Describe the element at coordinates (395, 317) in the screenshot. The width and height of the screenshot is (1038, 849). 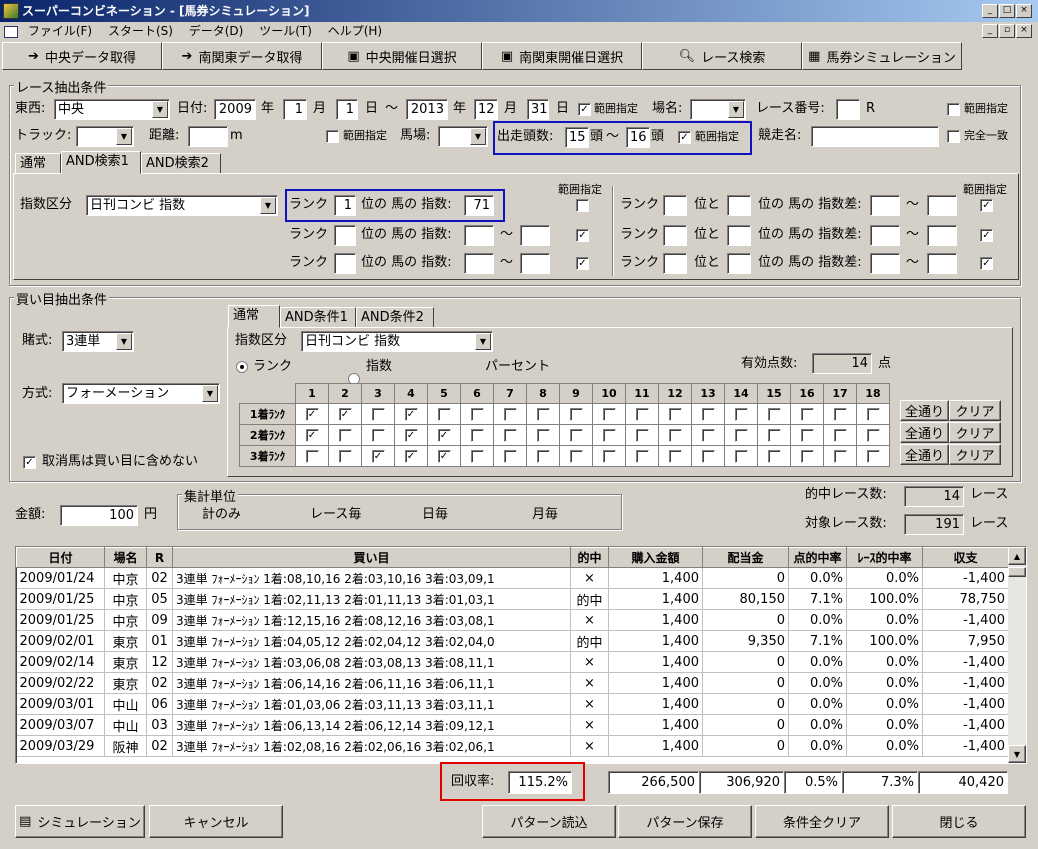
I see `tab-and-cond2: AND条件2` at that location.